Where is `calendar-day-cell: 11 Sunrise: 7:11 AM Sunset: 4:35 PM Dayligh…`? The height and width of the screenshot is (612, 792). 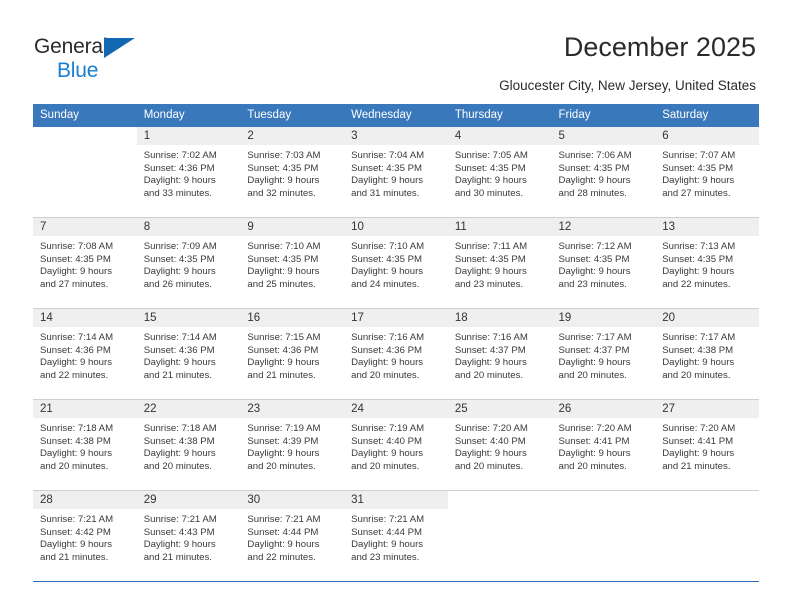 calendar-day-cell: 11 Sunrise: 7:11 AM Sunset: 4:35 PM Dayligh… is located at coordinates (499, 263).